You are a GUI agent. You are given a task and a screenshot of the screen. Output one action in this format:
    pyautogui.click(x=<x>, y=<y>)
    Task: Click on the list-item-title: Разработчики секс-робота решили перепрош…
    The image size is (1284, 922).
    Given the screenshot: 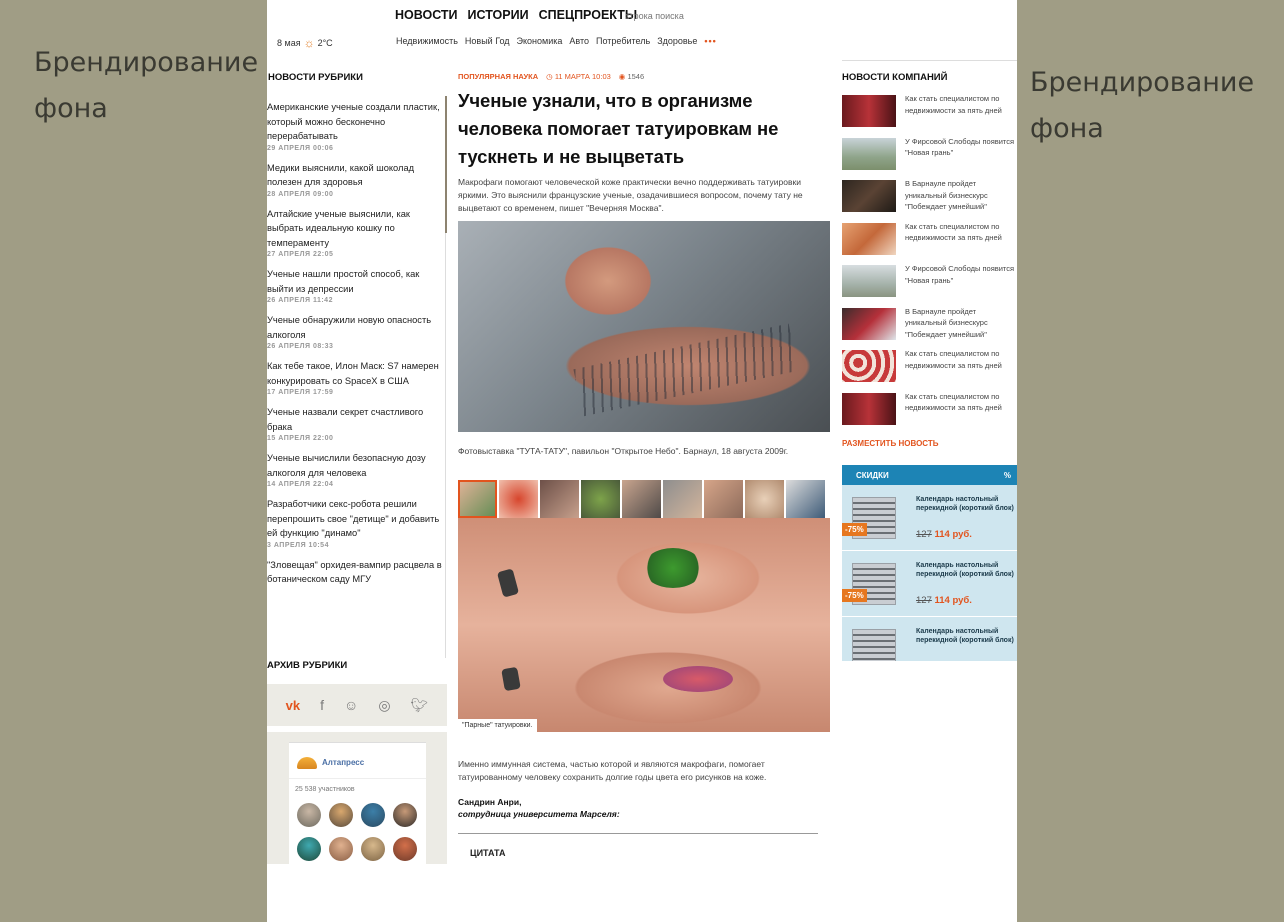 What is the action you would take?
    pyautogui.click(x=357, y=519)
    